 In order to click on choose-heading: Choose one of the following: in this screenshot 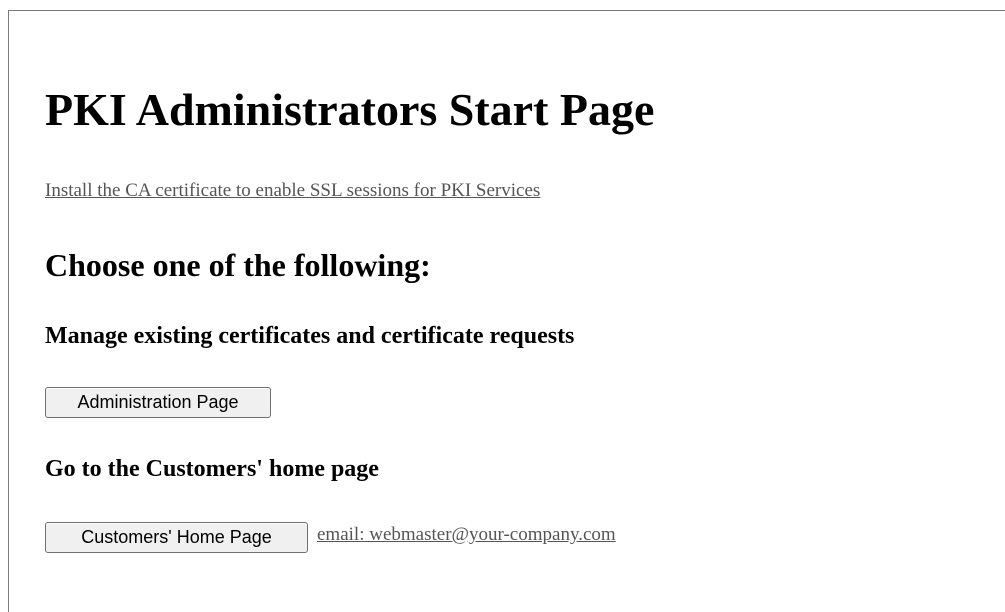, I will do `click(238, 265)`.